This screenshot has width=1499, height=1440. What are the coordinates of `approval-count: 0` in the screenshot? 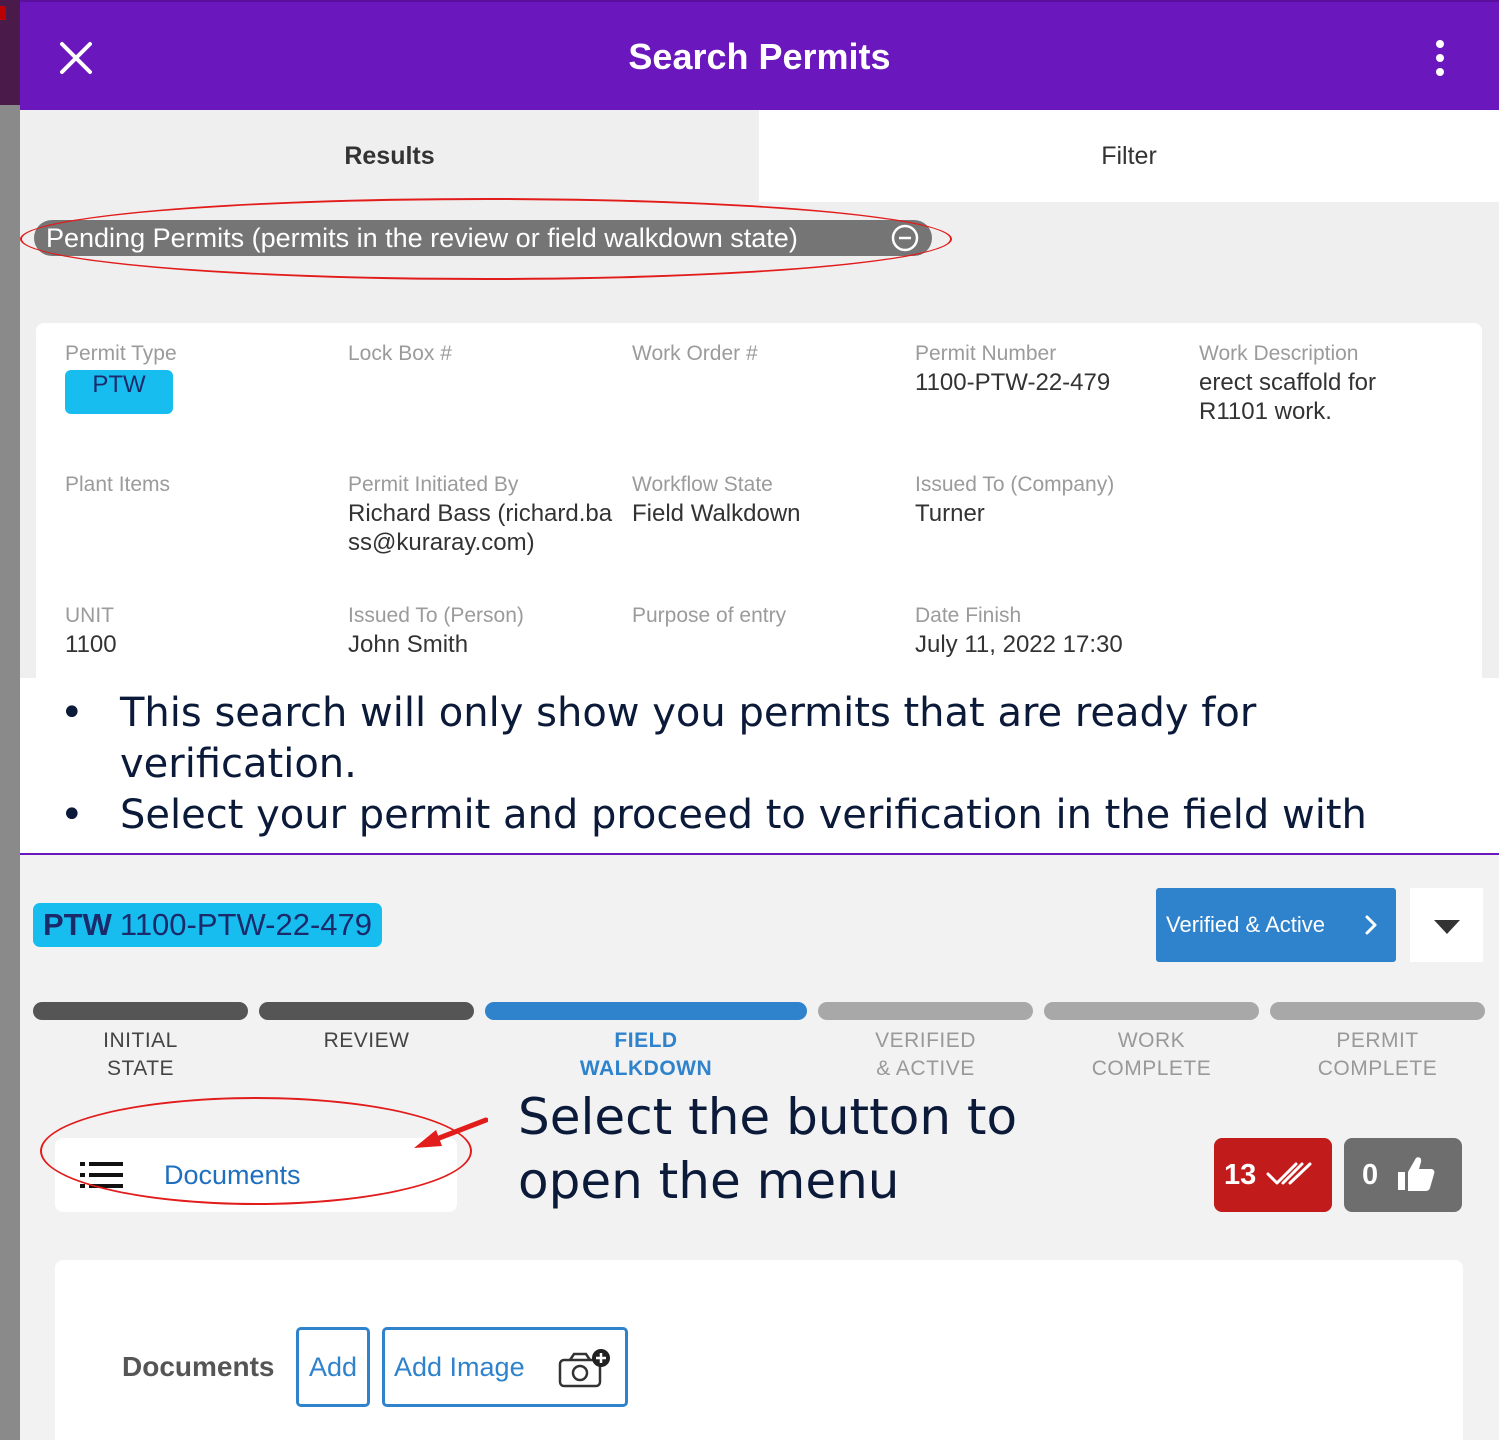 It's located at (1370, 1174).